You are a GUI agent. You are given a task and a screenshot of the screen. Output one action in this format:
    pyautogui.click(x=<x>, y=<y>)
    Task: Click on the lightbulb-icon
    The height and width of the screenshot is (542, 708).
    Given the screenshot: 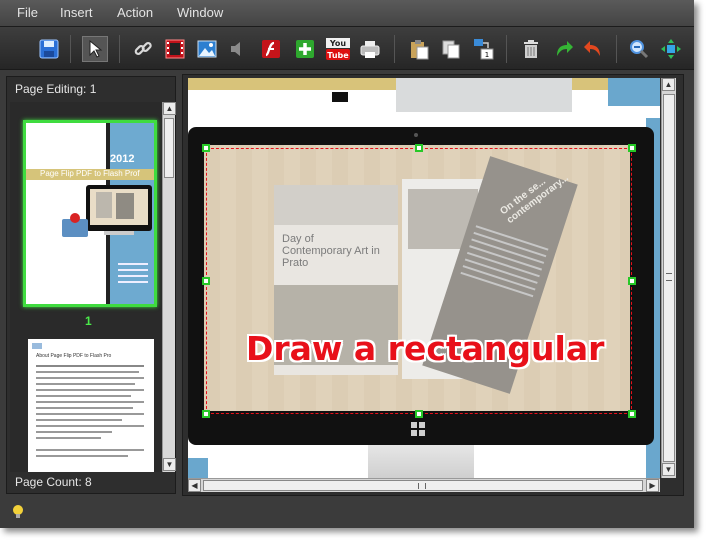 What is the action you would take?
    pyautogui.click(x=18, y=512)
    